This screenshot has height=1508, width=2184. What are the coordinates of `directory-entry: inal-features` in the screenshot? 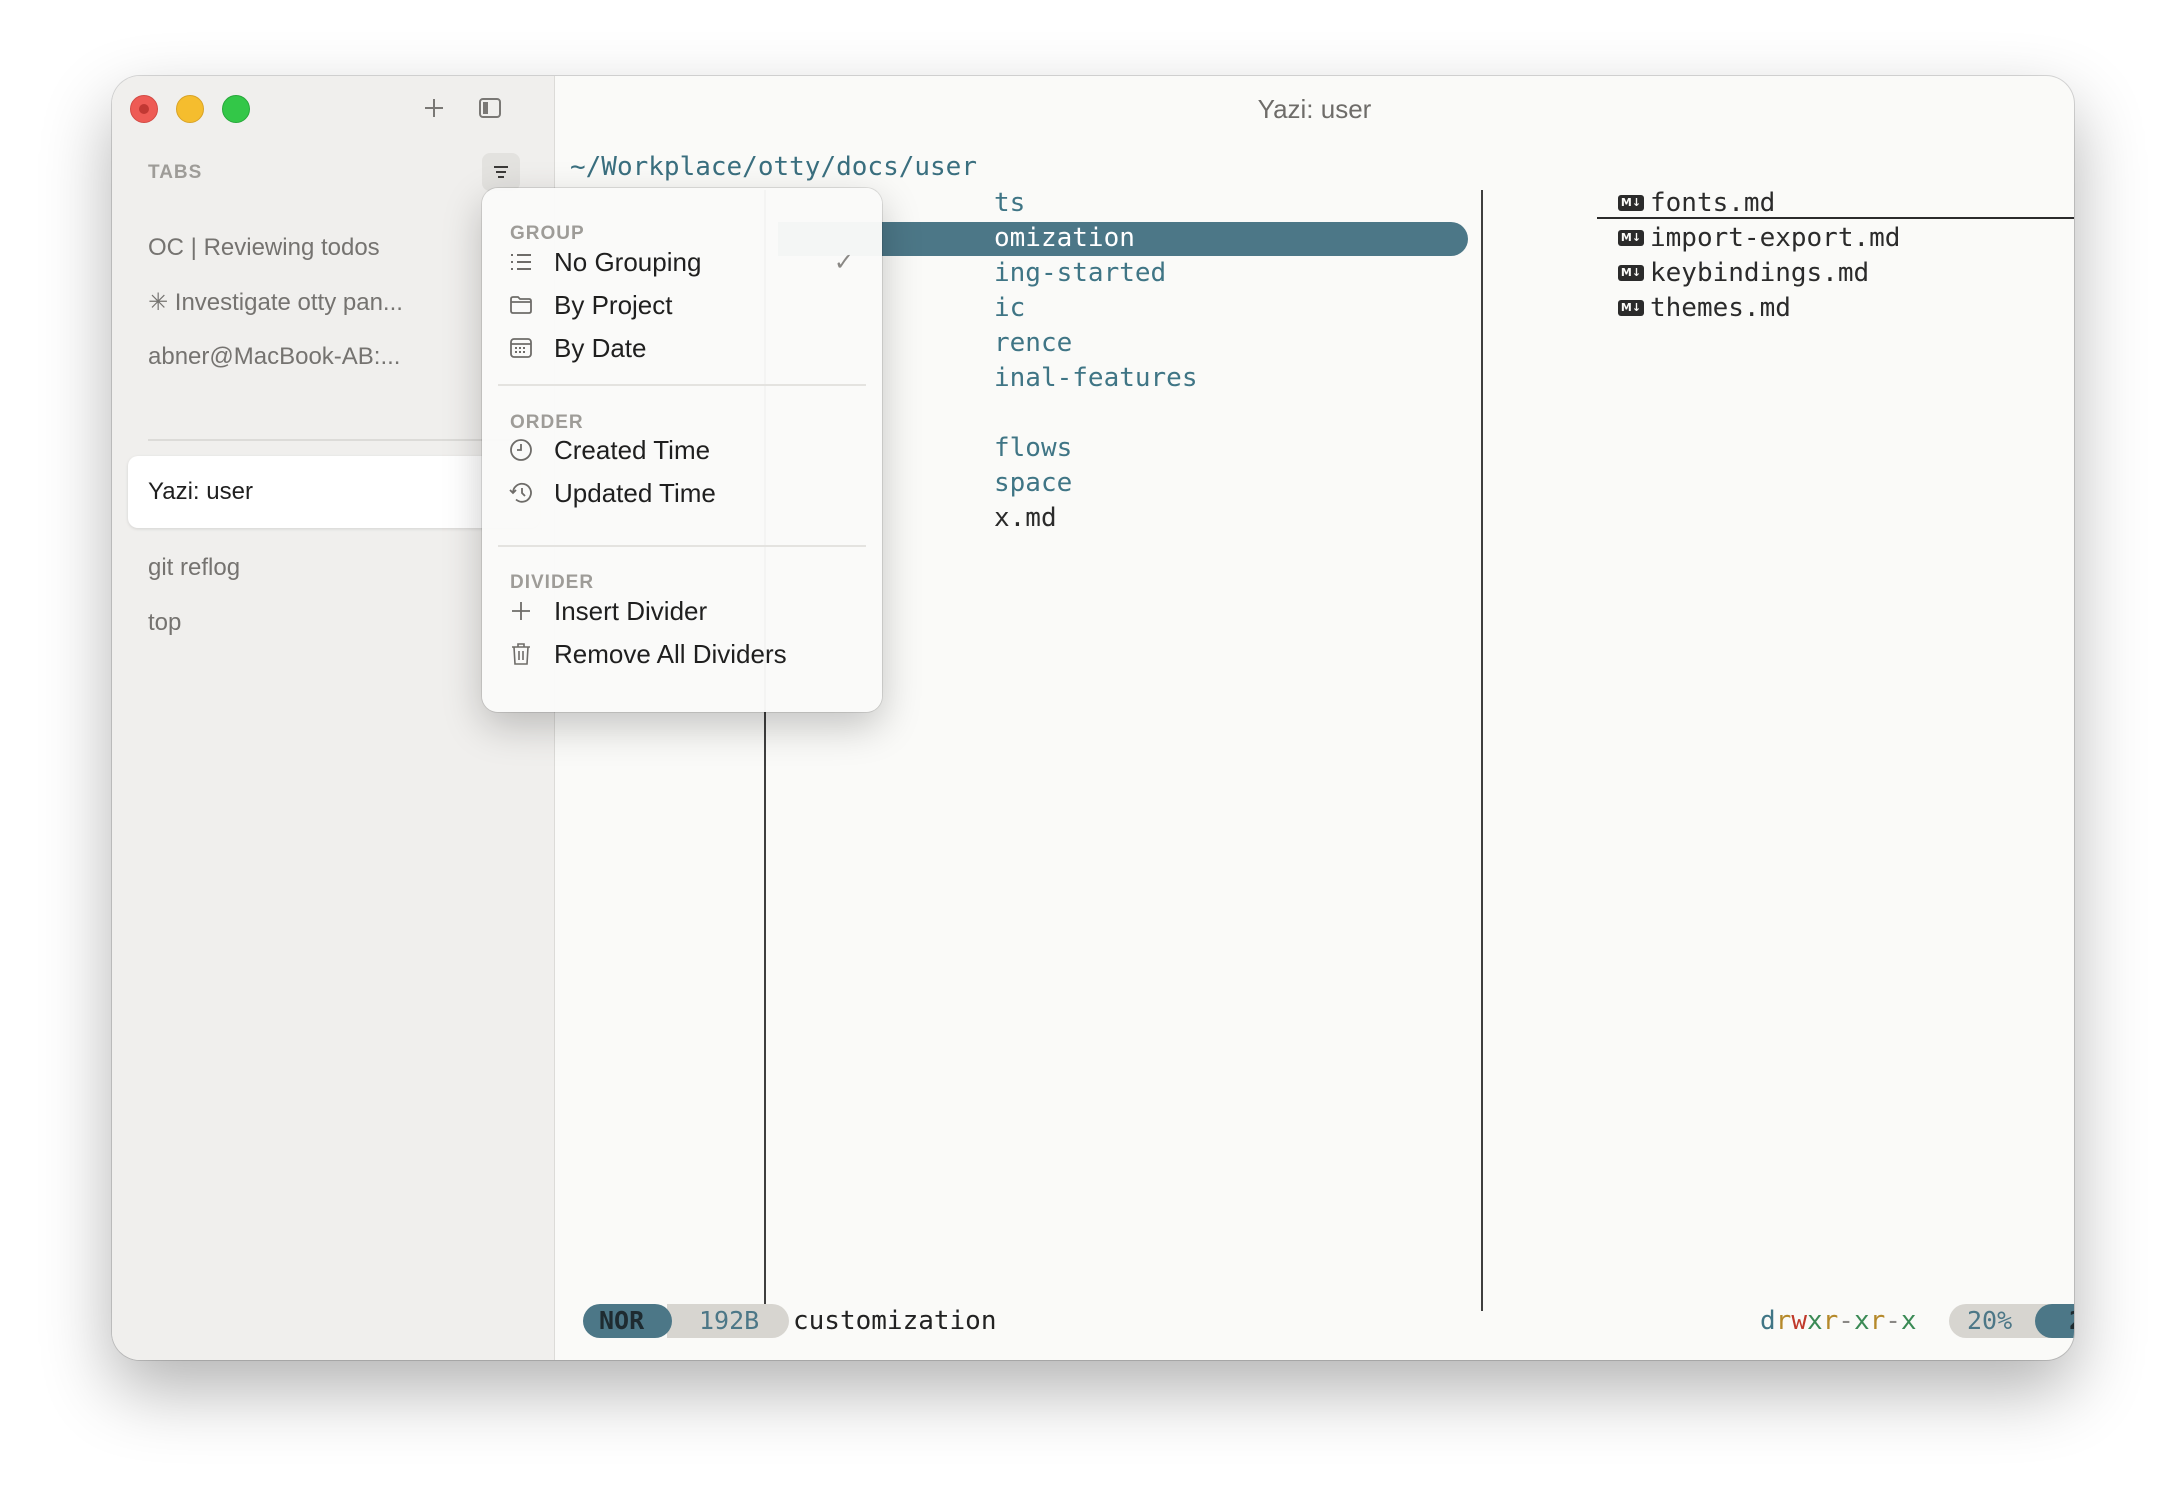 It's located at (1096, 378).